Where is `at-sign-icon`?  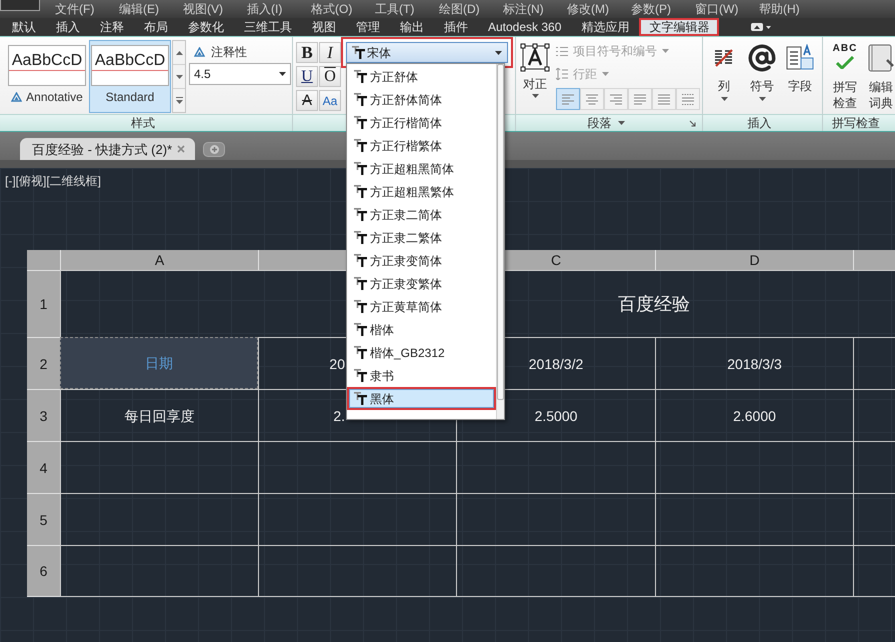
at-sign-icon is located at coordinates (762, 58).